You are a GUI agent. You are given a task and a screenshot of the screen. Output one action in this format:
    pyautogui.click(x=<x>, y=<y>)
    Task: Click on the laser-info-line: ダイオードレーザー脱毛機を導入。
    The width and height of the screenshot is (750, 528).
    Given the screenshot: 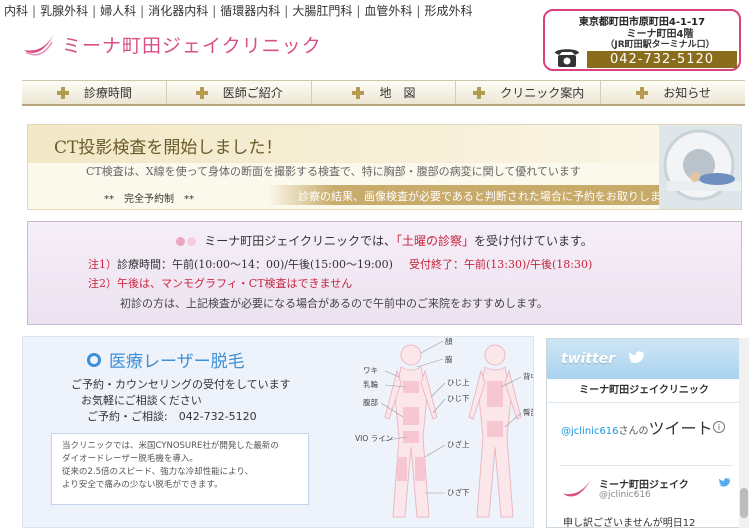 What is the action you would take?
    pyautogui.click(x=130, y=459)
    